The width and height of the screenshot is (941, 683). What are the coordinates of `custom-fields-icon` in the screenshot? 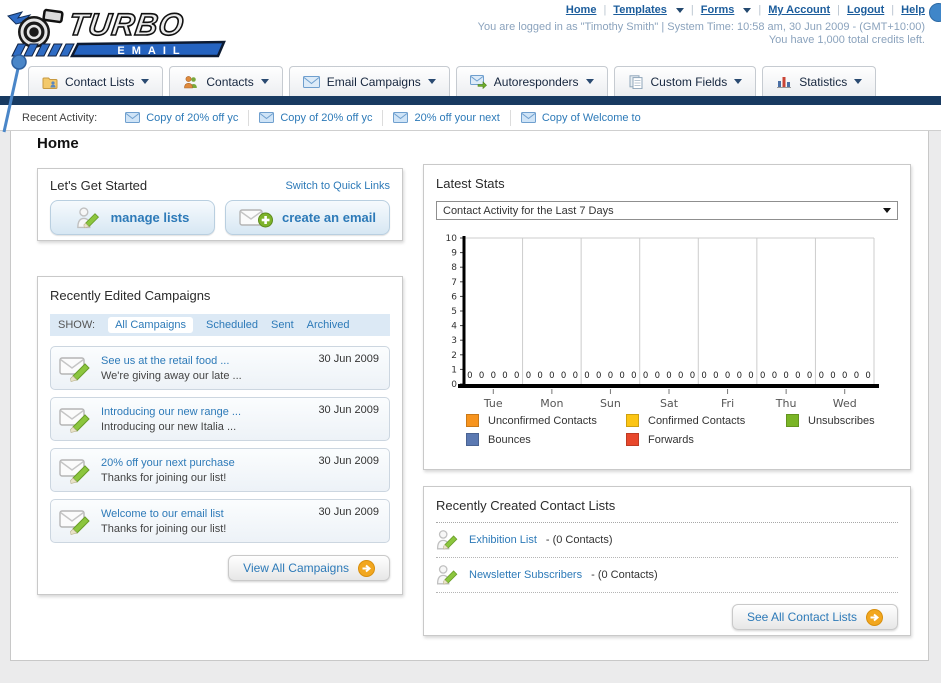 It's located at (636, 81).